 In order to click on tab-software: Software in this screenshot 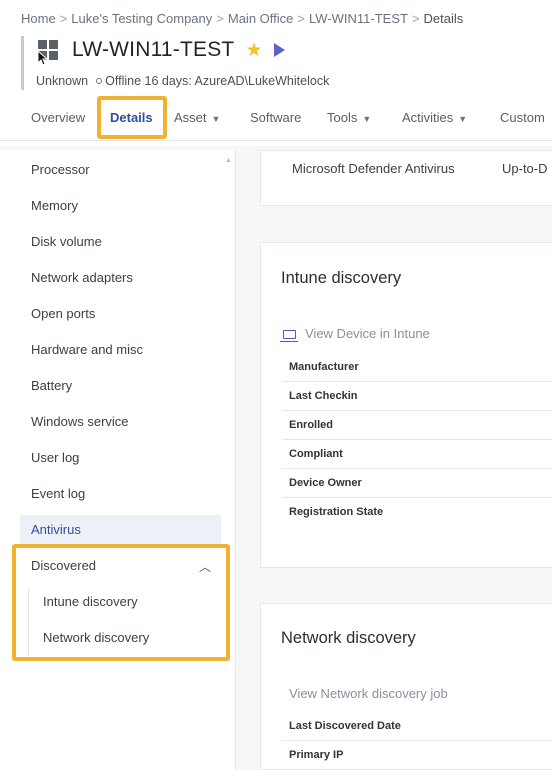, I will do `click(275, 117)`.